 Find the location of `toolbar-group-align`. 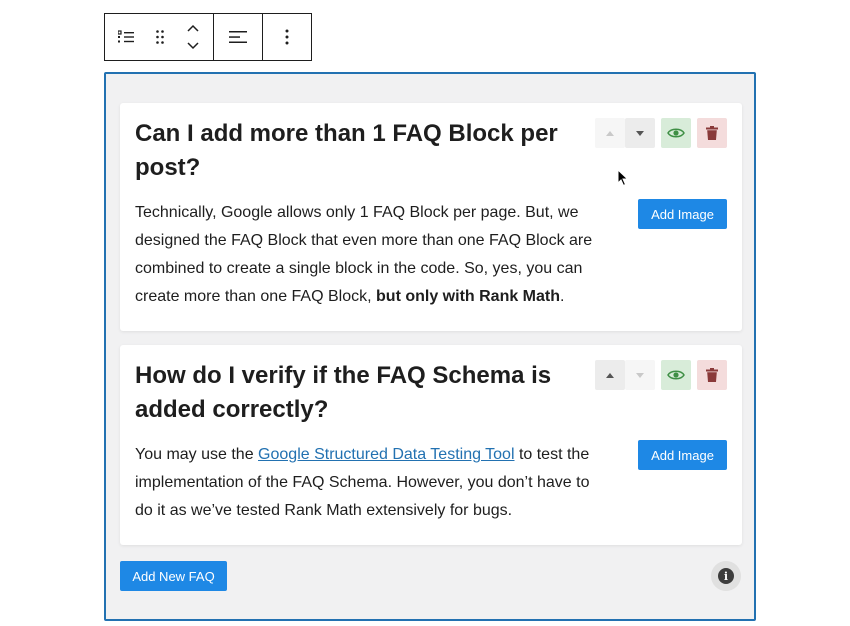

toolbar-group-align is located at coordinates (238, 37).